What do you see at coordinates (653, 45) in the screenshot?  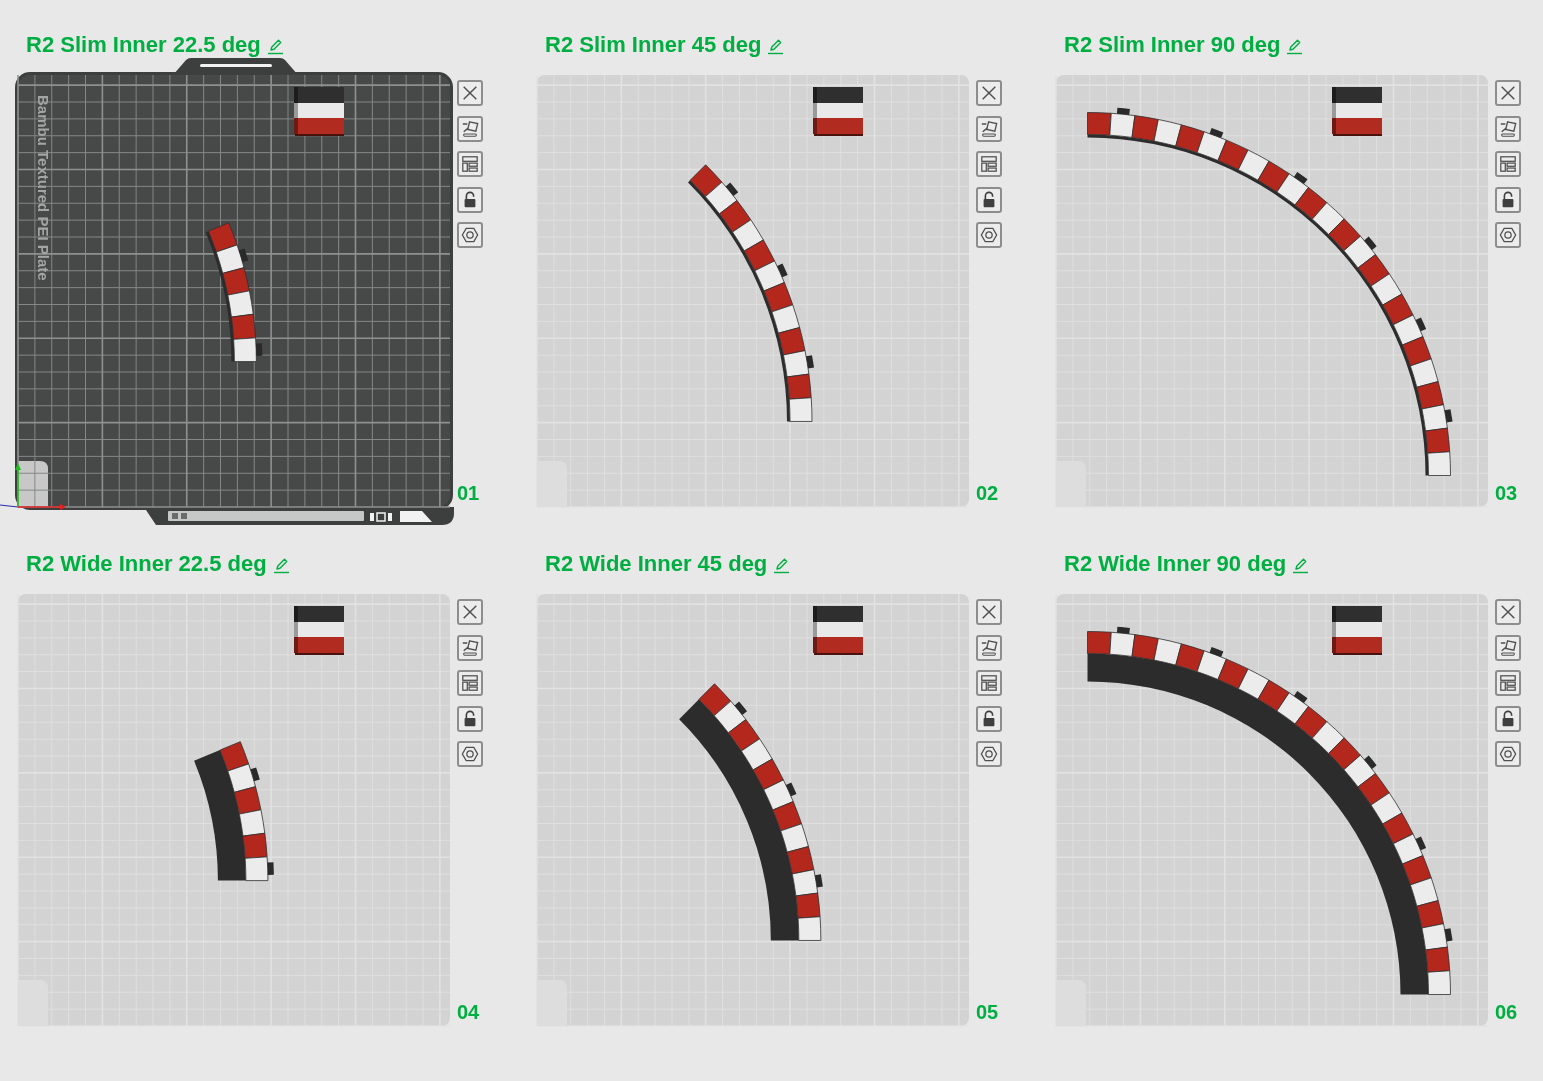 I see `plate-title: R2 Slim Inner 45 deg` at bounding box center [653, 45].